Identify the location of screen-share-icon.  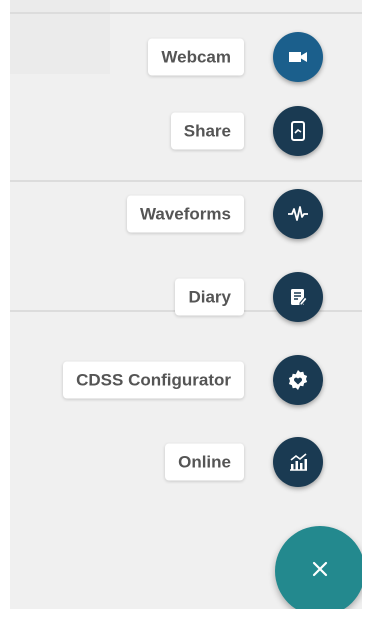
(298, 131).